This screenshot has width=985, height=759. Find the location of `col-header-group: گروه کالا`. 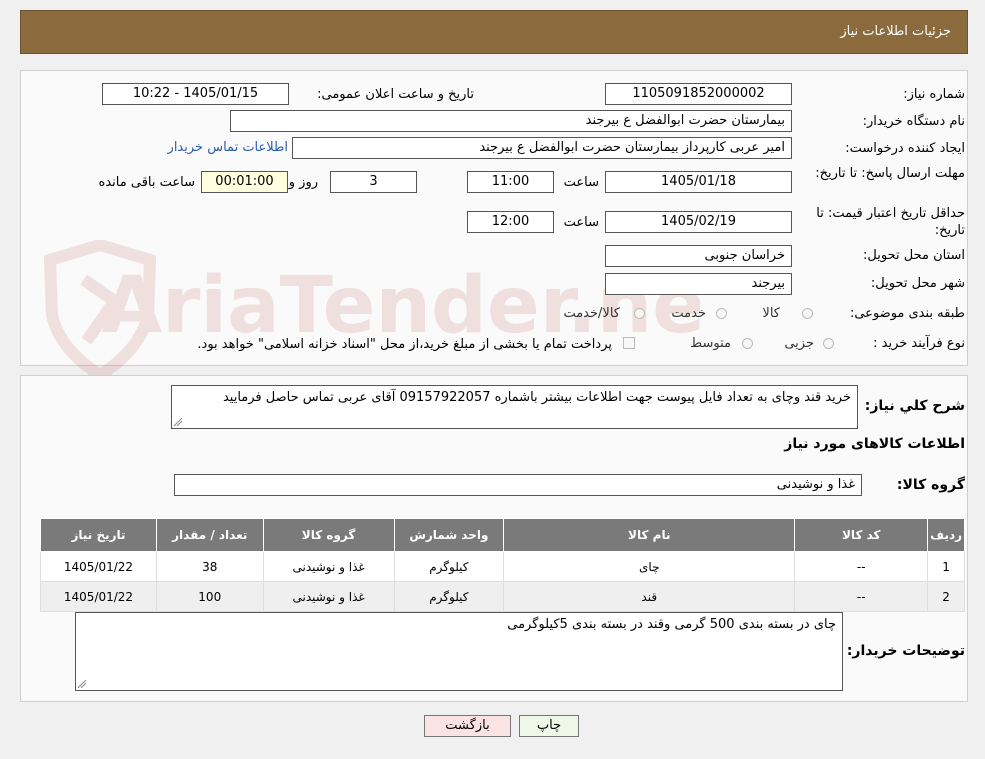

col-header-group: گروه کالا is located at coordinates (328, 535).